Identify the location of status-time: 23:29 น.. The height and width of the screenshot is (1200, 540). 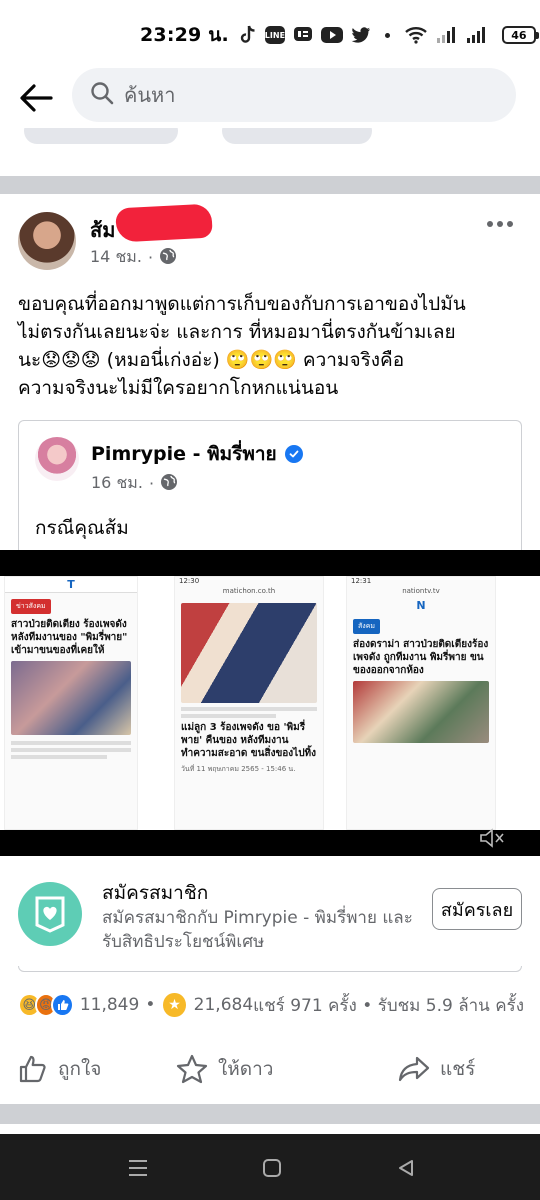
(184, 35).